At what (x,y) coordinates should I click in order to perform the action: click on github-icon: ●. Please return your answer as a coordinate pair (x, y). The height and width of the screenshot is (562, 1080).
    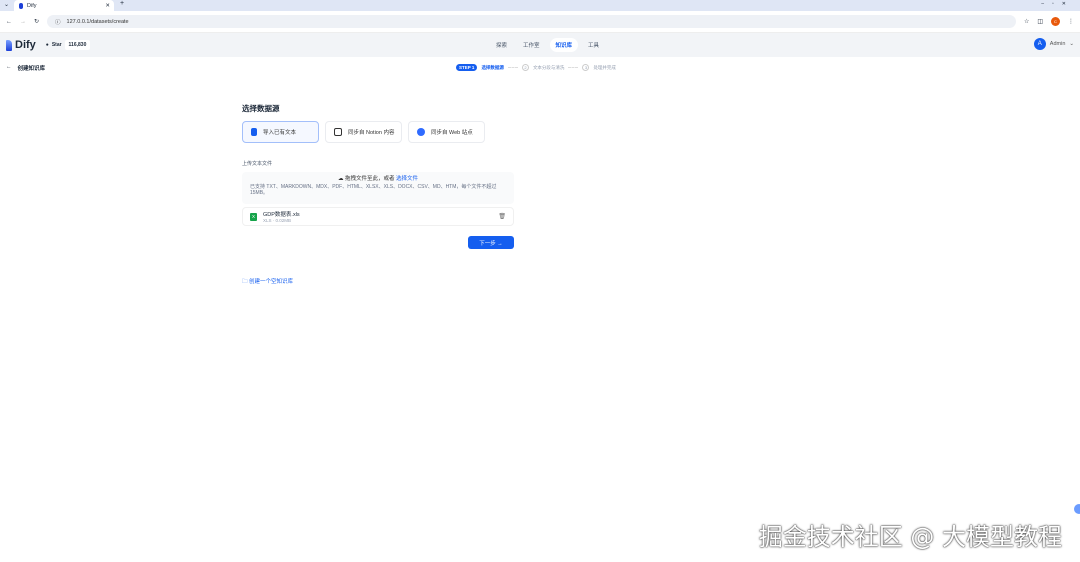
    Looking at the image, I should click on (47, 45).